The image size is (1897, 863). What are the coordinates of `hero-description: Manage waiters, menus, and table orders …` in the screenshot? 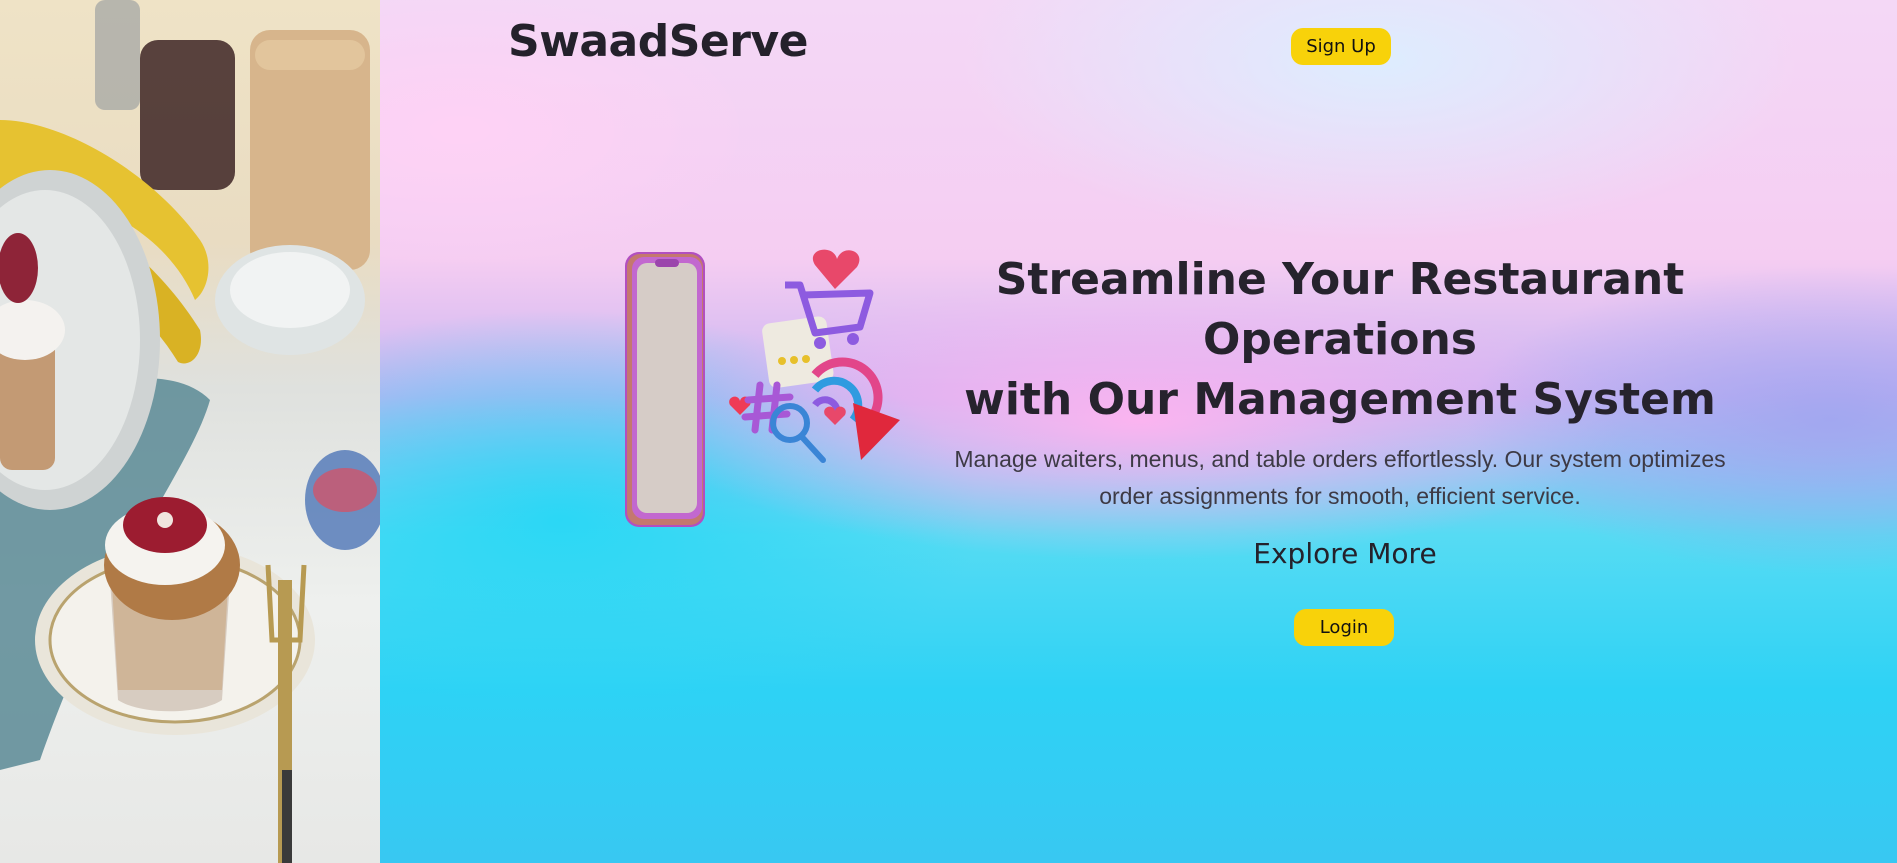 It's located at (1340, 477).